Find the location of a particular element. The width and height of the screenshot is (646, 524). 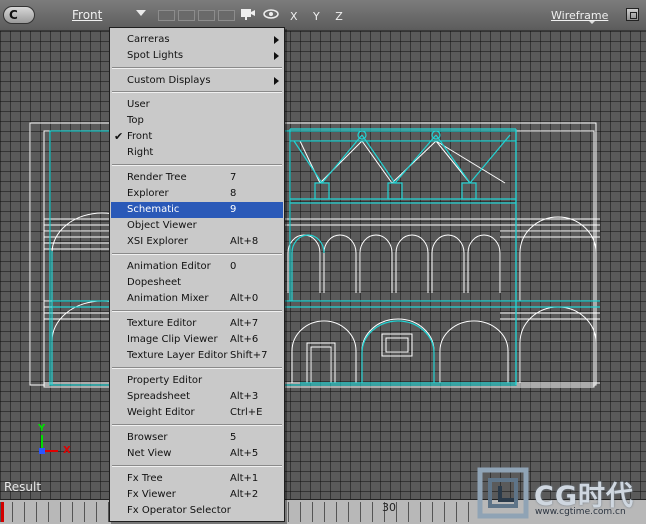

menu-item-schematic: Schematic 9 is located at coordinates (197, 210).